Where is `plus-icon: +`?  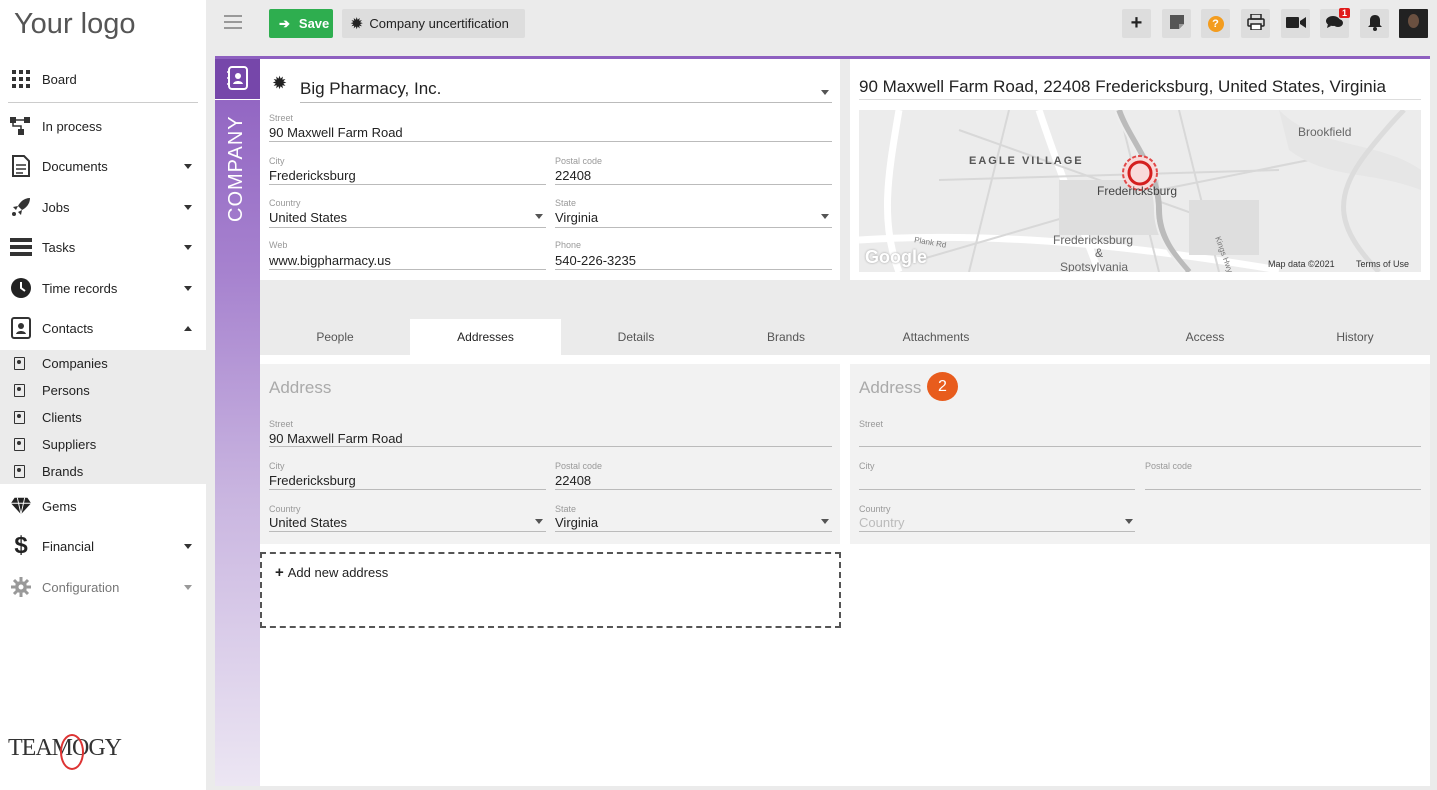
plus-icon: + is located at coordinates (1136, 23).